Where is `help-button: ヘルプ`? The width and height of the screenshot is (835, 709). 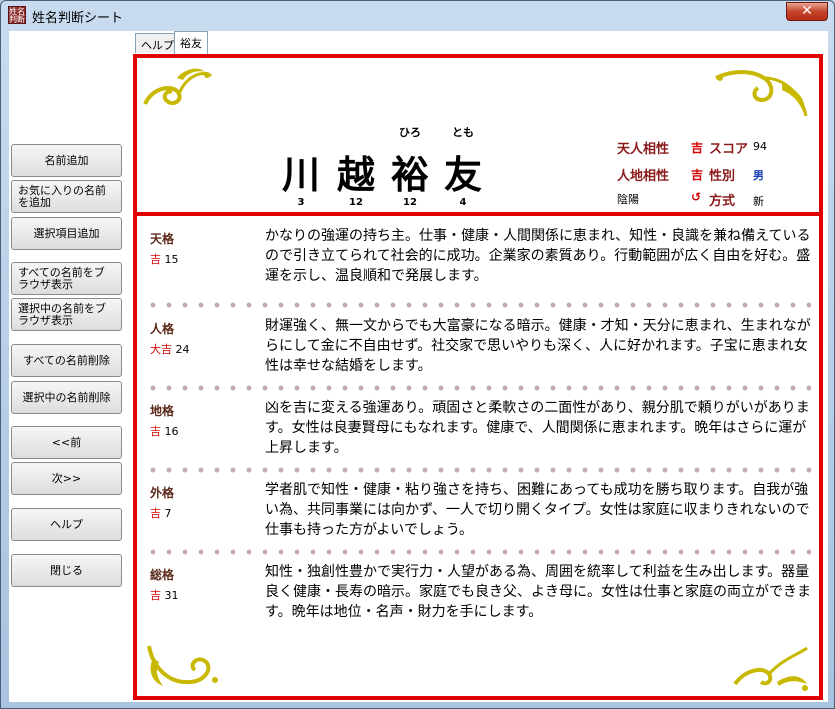 help-button: ヘルプ is located at coordinates (66, 524).